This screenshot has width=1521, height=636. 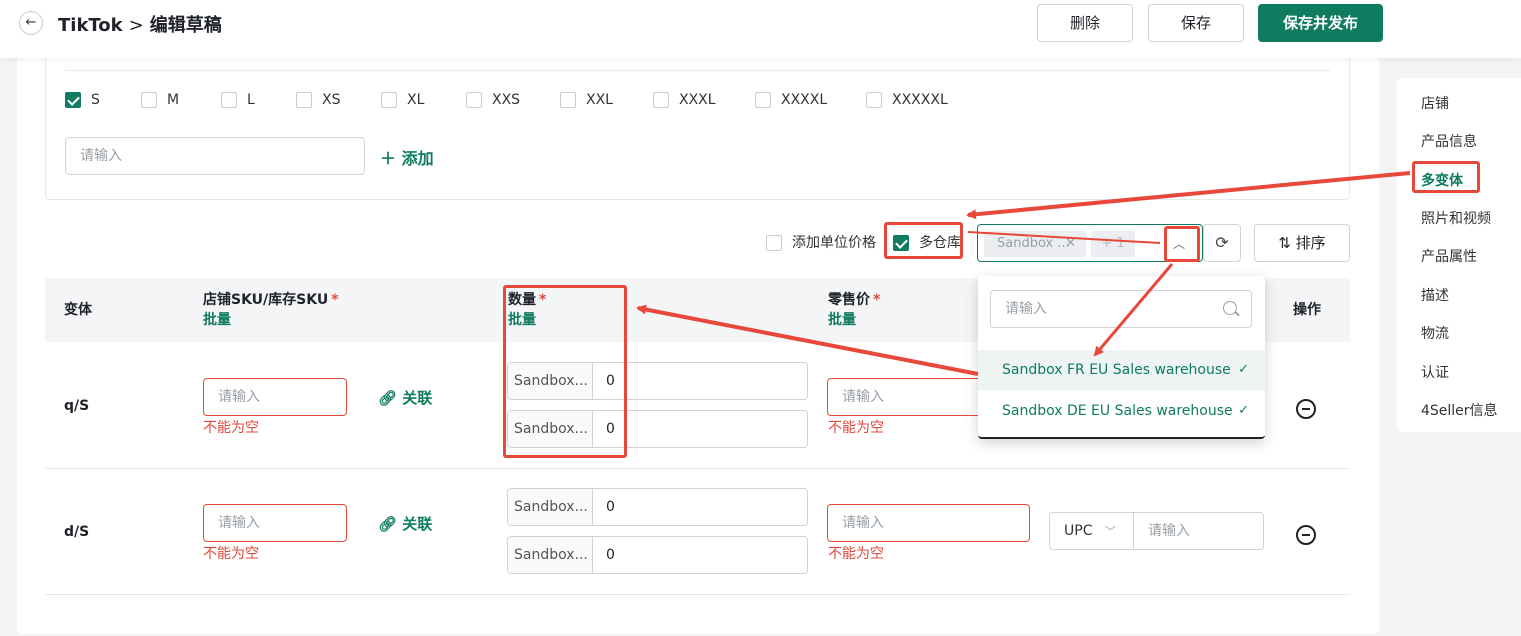 What do you see at coordinates (1435, 103) in the screenshot?
I see `nav-item-store: 店铺` at bounding box center [1435, 103].